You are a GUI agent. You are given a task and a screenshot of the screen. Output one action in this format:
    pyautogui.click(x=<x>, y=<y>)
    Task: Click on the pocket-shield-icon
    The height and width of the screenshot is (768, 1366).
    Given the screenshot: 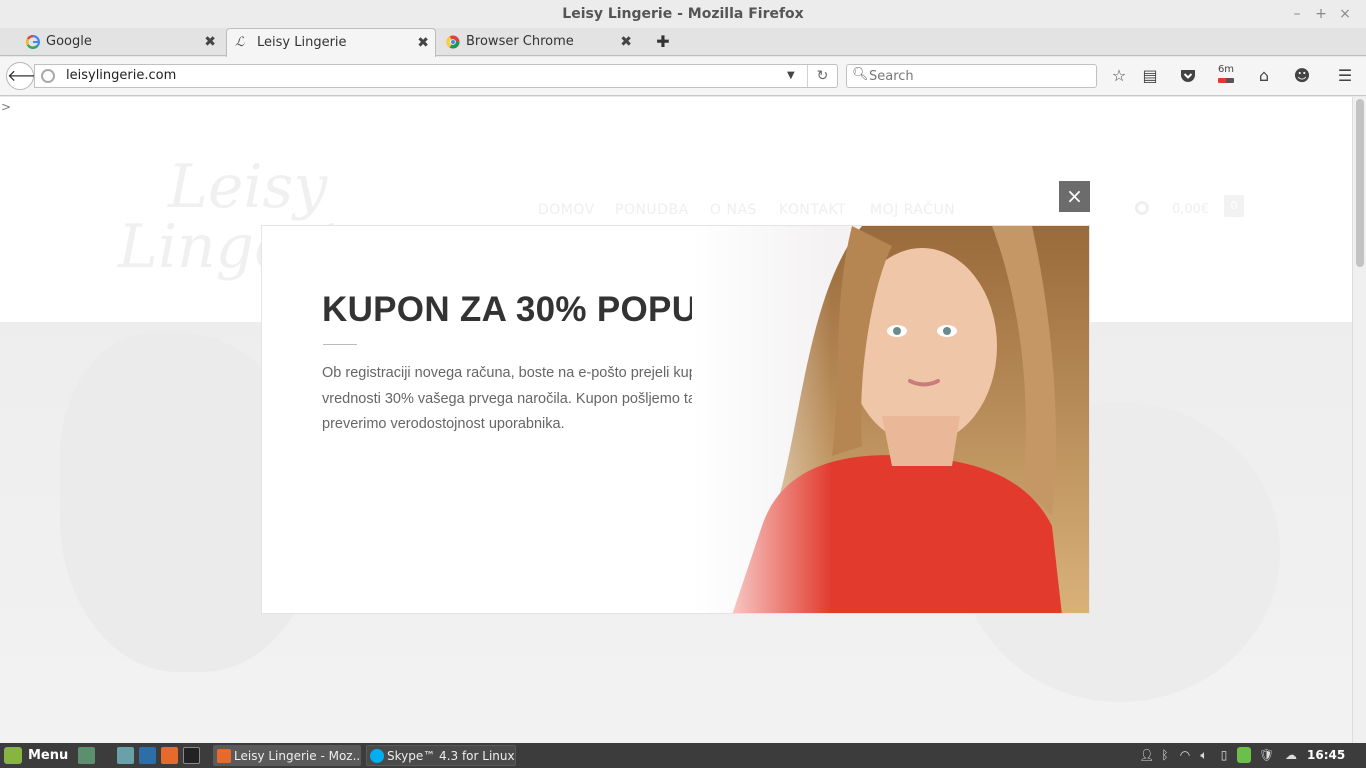 What is the action you would take?
    pyautogui.click(x=1188, y=76)
    